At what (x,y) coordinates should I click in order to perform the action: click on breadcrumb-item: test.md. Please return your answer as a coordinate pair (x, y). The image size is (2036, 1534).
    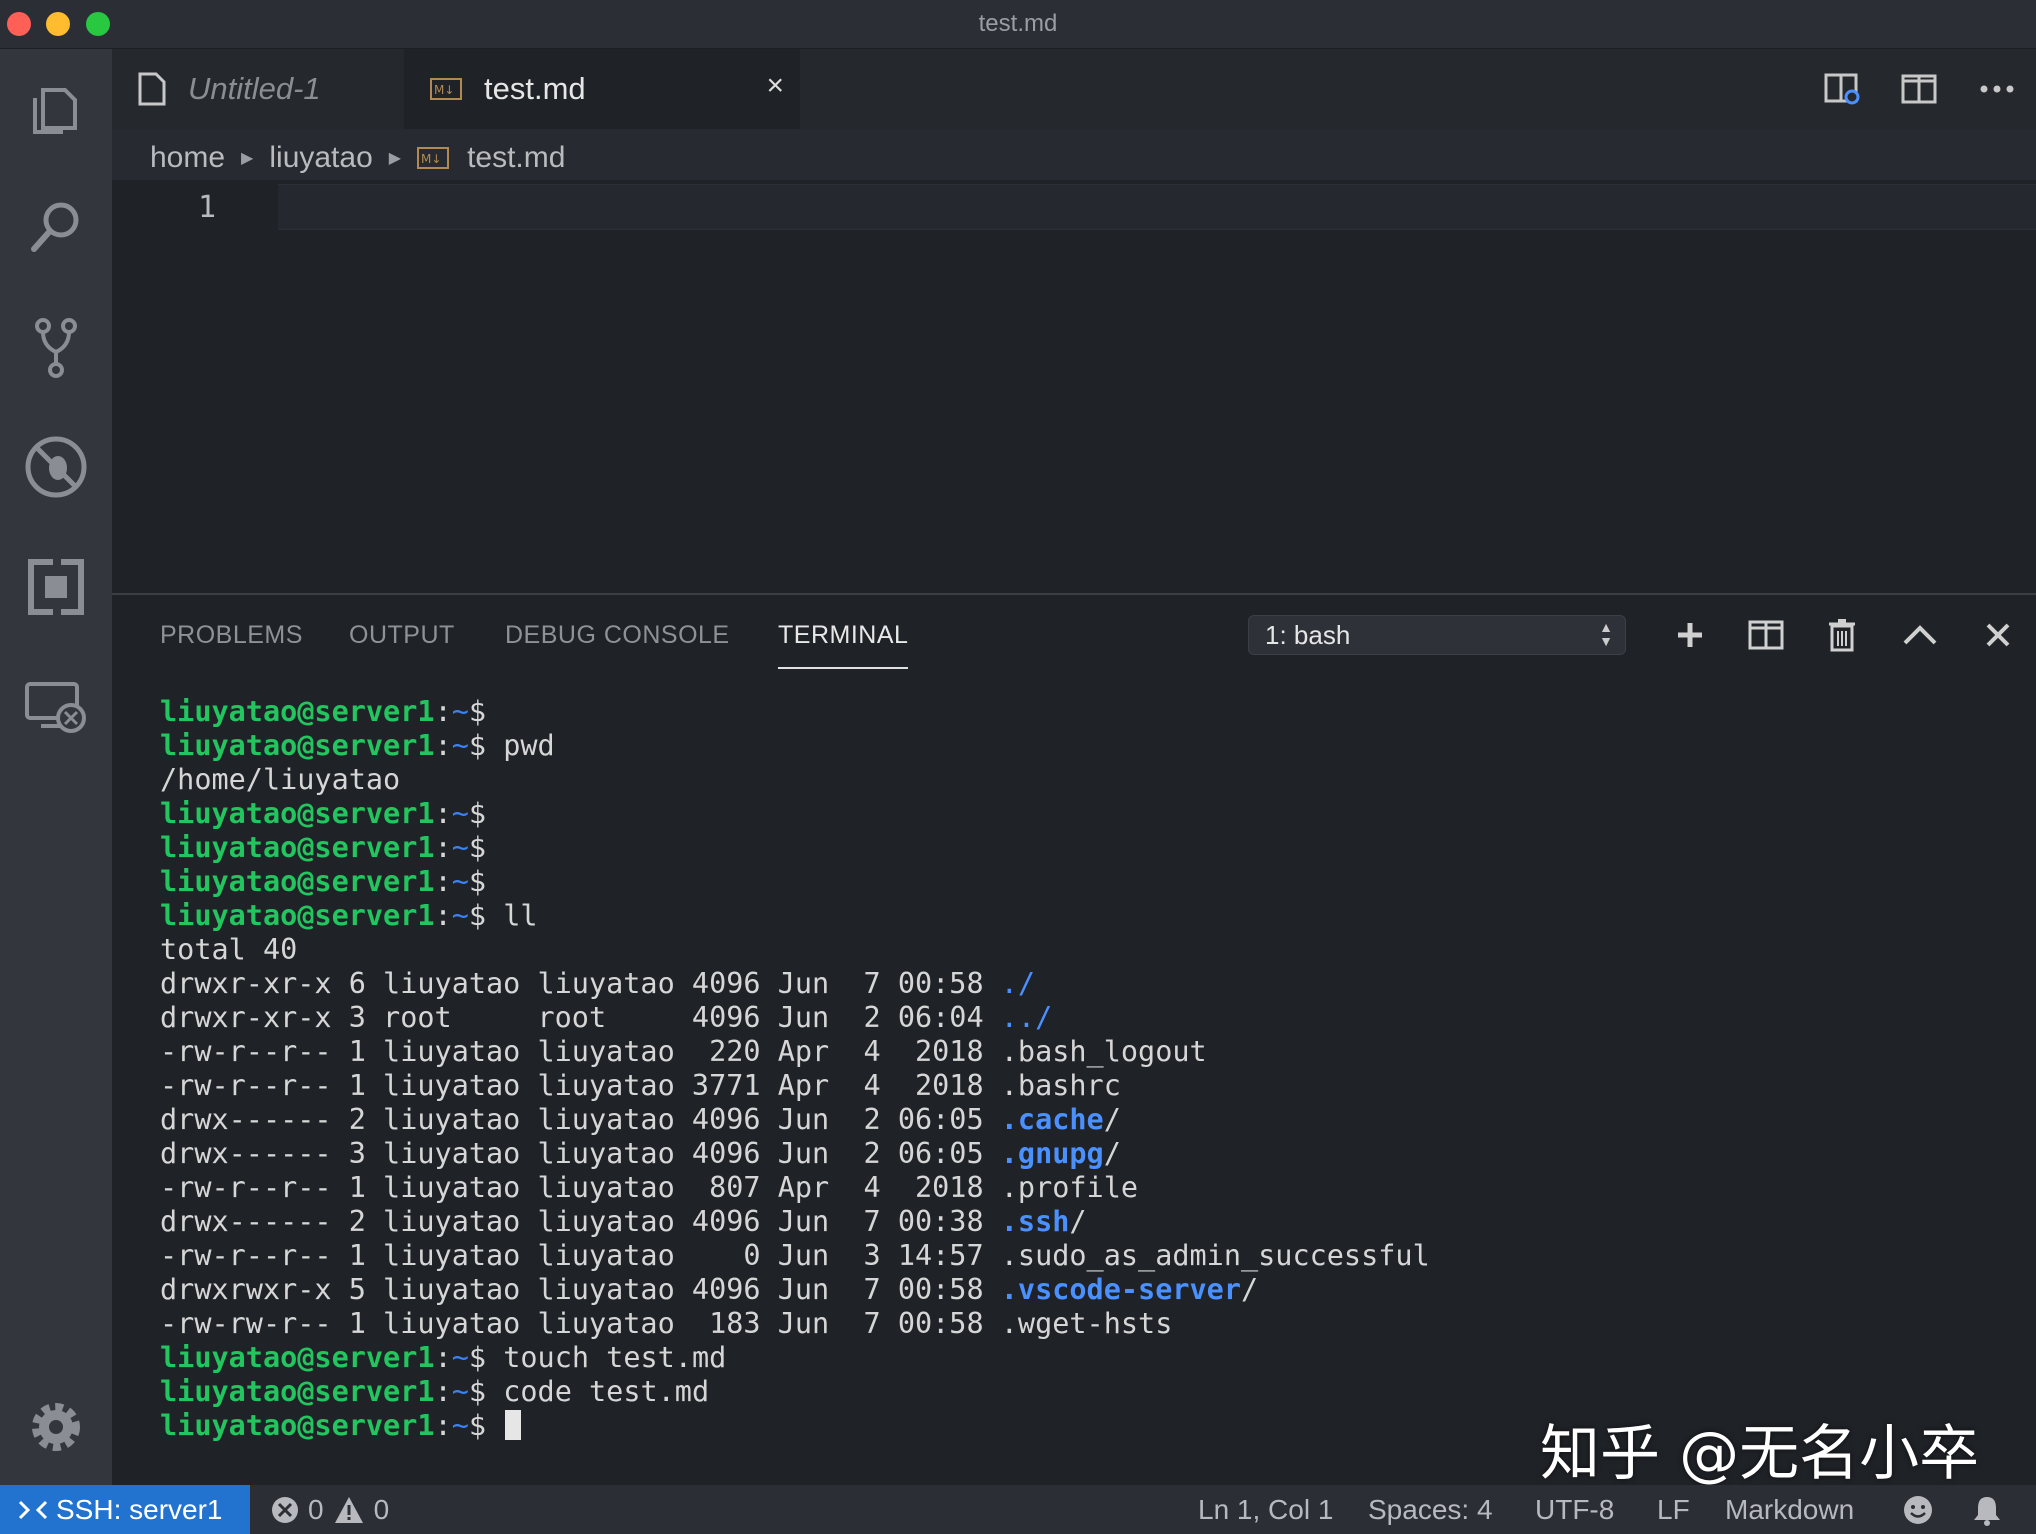
    Looking at the image, I should click on (516, 158).